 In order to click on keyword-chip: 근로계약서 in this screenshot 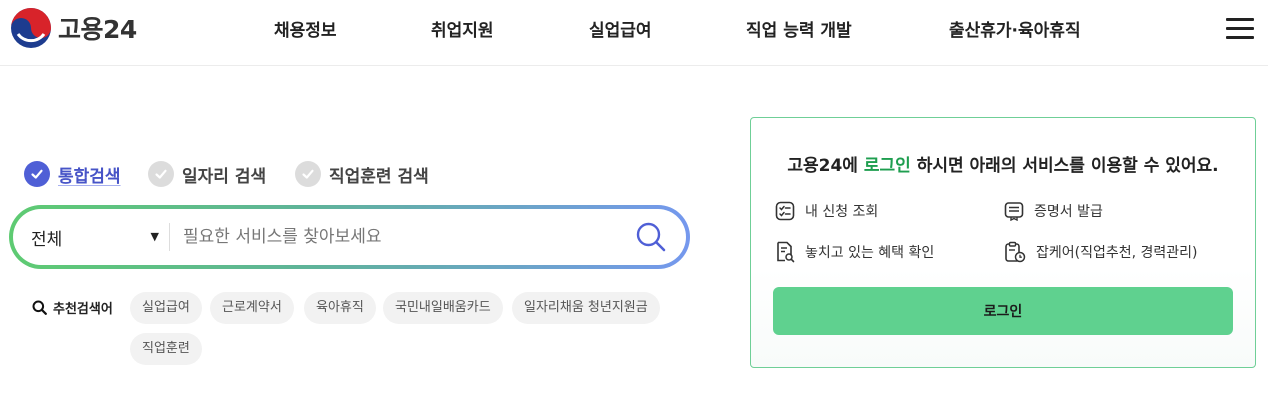, I will do `click(252, 308)`.